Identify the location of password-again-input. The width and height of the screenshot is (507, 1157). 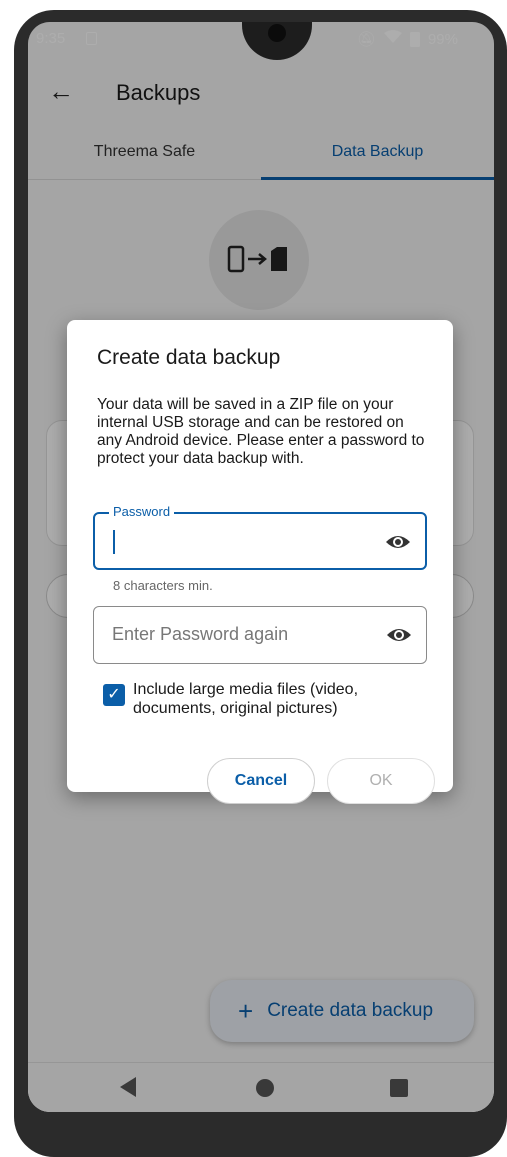
(237, 634).